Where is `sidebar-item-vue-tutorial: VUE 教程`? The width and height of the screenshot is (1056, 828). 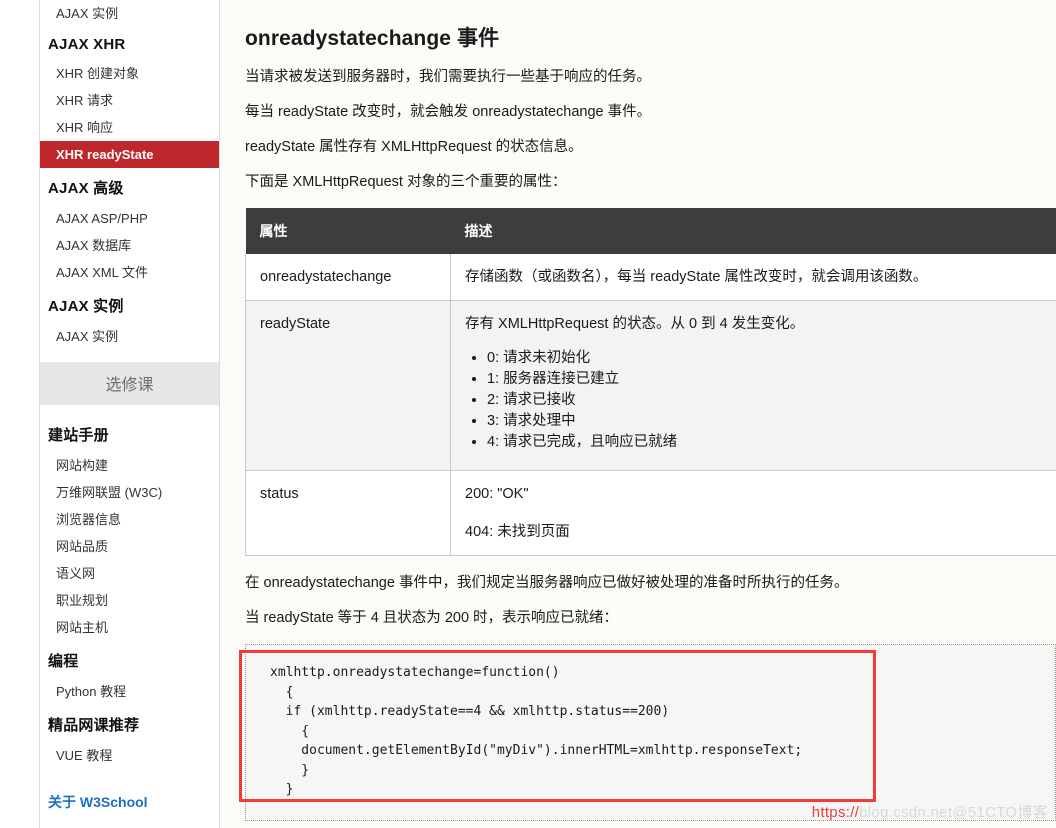
sidebar-item-vue-tutorial: VUE 教程 is located at coordinates (129, 755).